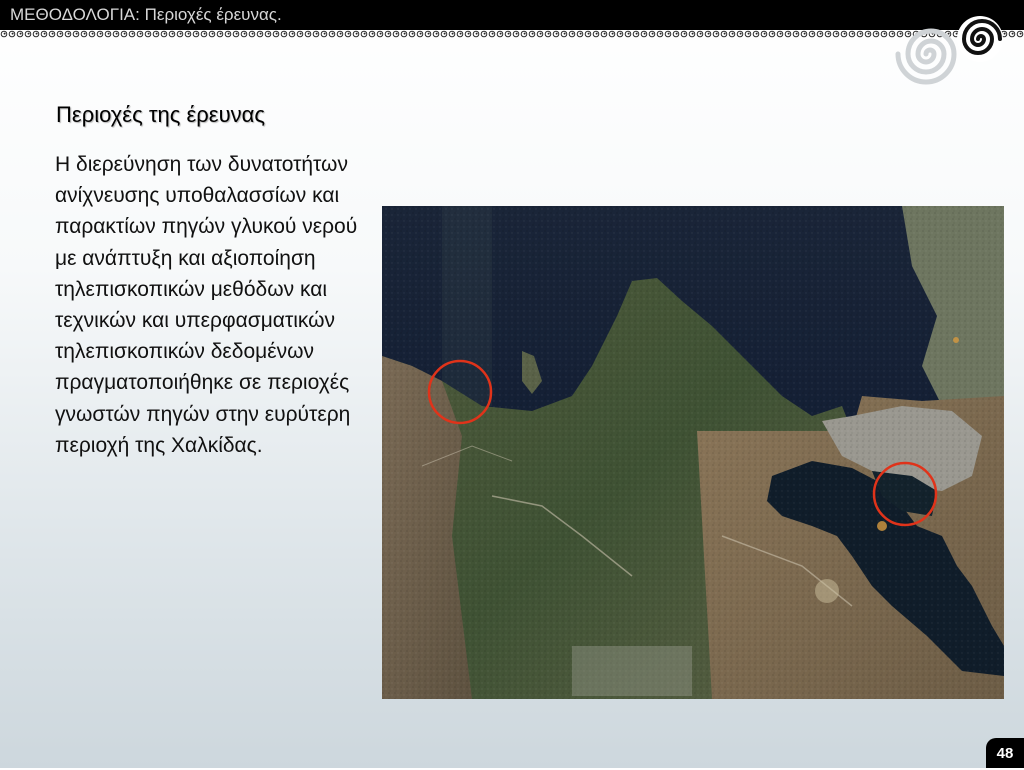  Describe the element at coordinates (949, 50) in the screenshot. I see `spiral-logo-icon` at that location.